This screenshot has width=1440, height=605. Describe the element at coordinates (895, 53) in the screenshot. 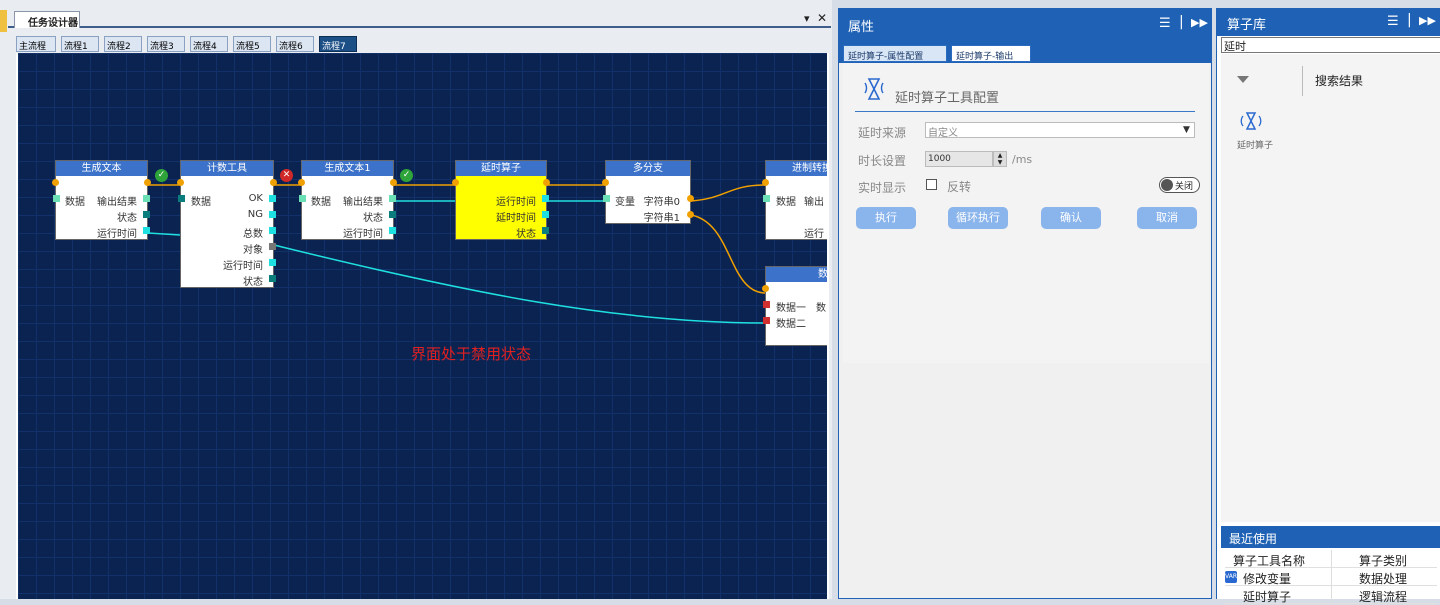

I see `tab-delay-config: 延时算子-属性配置` at that location.